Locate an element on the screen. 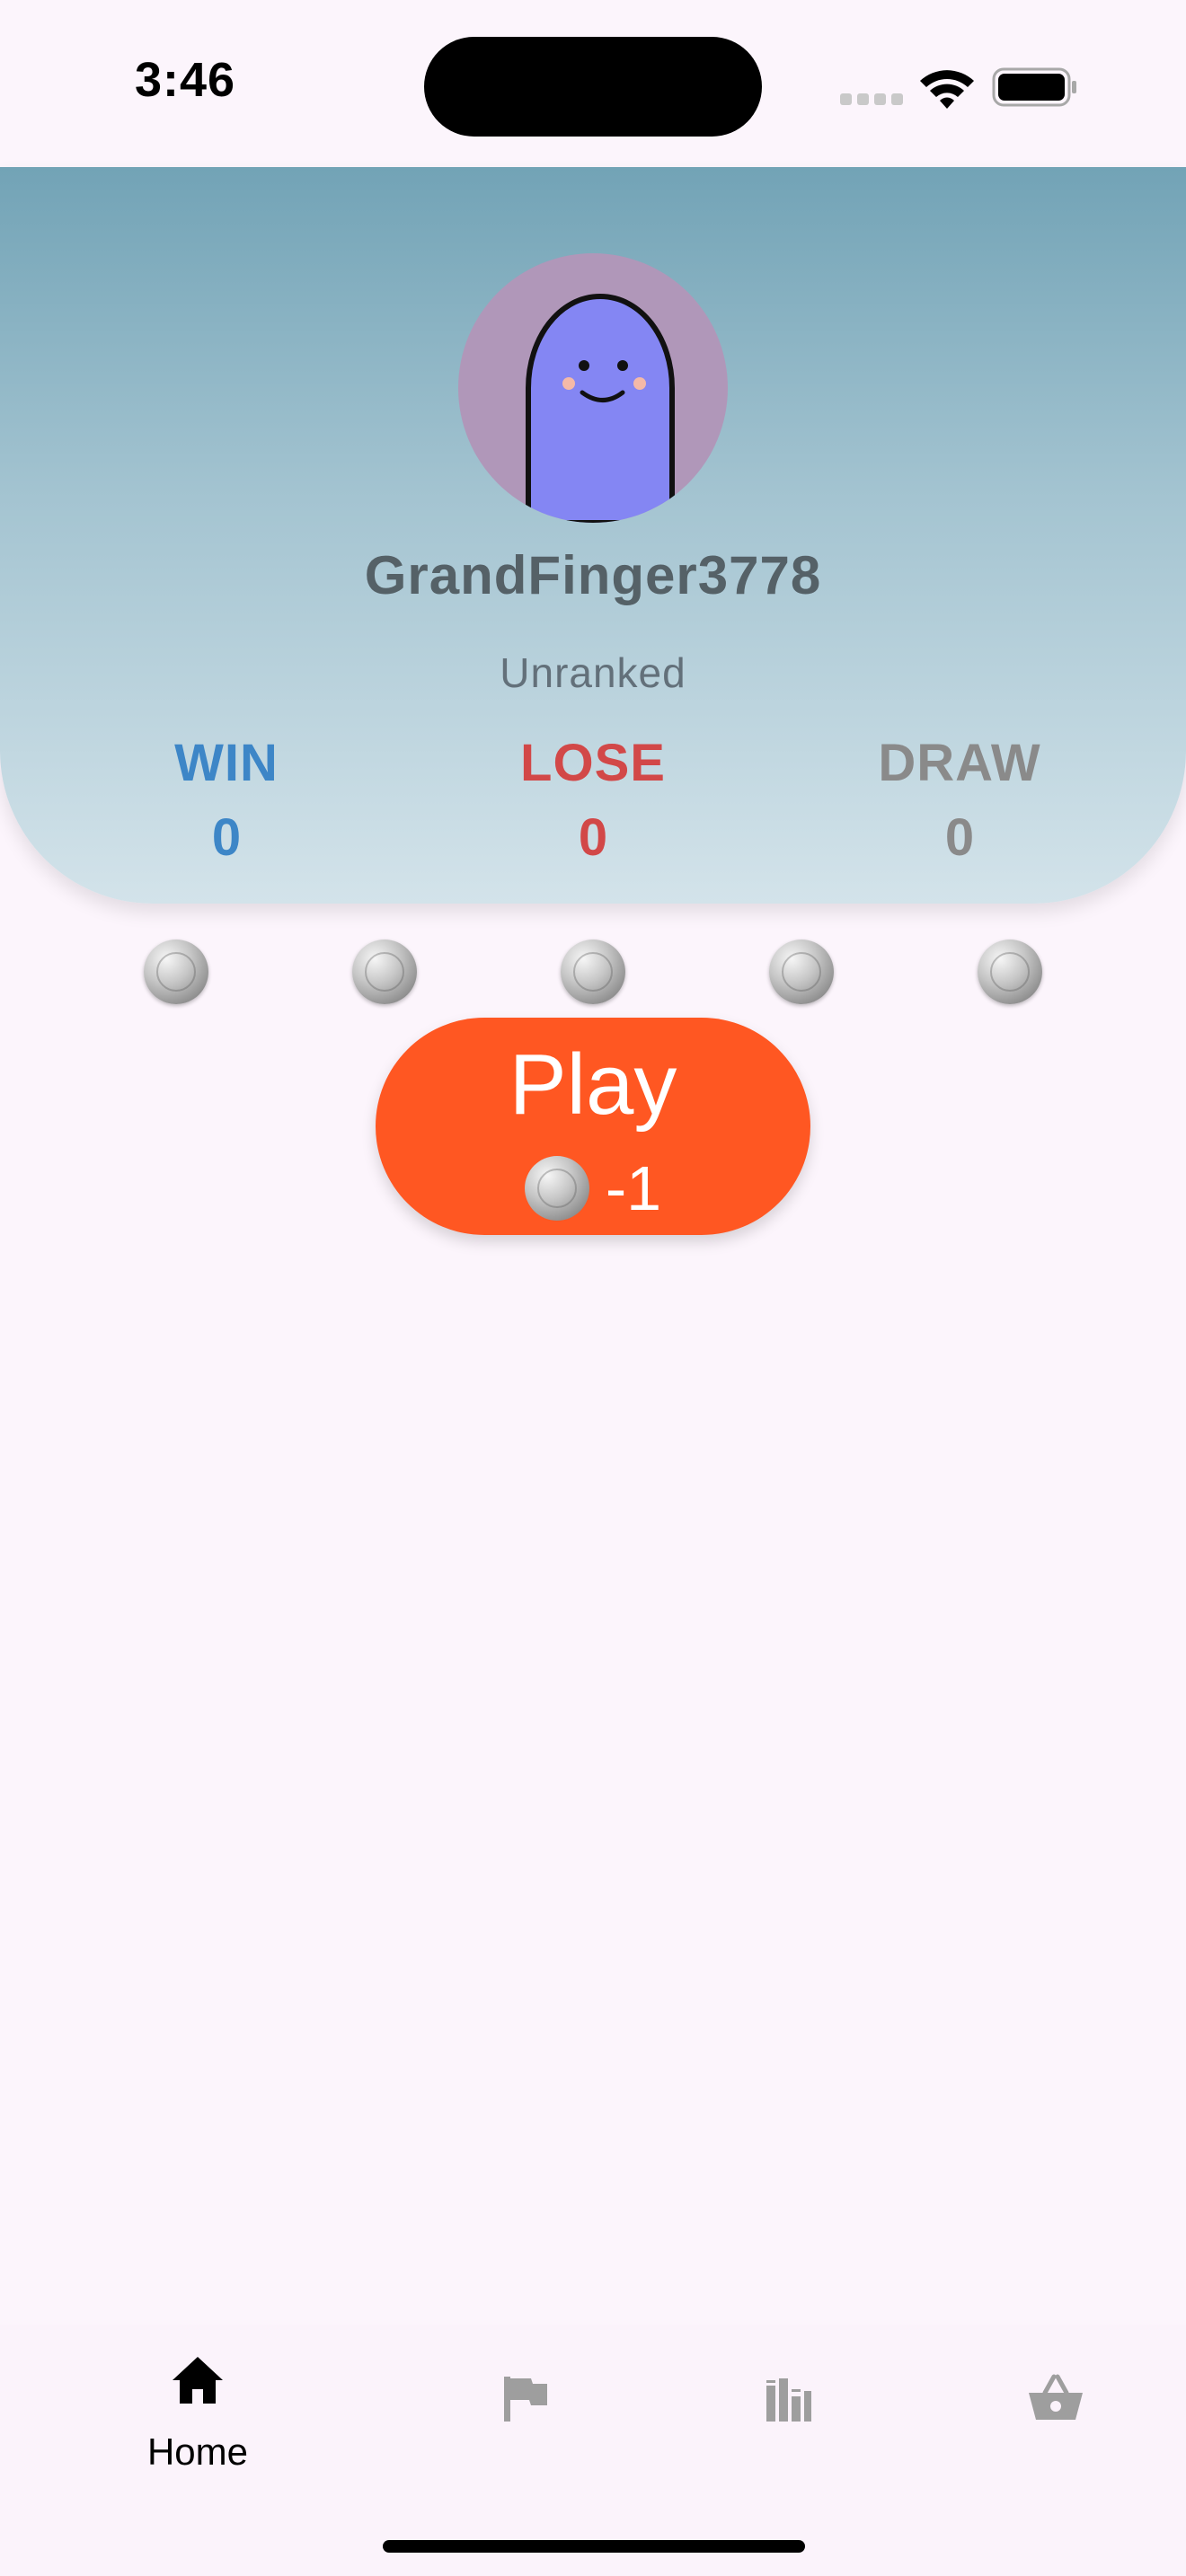 The image size is (1186, 2576). nav-label-home: Home is located at coordinates (197, 2451).